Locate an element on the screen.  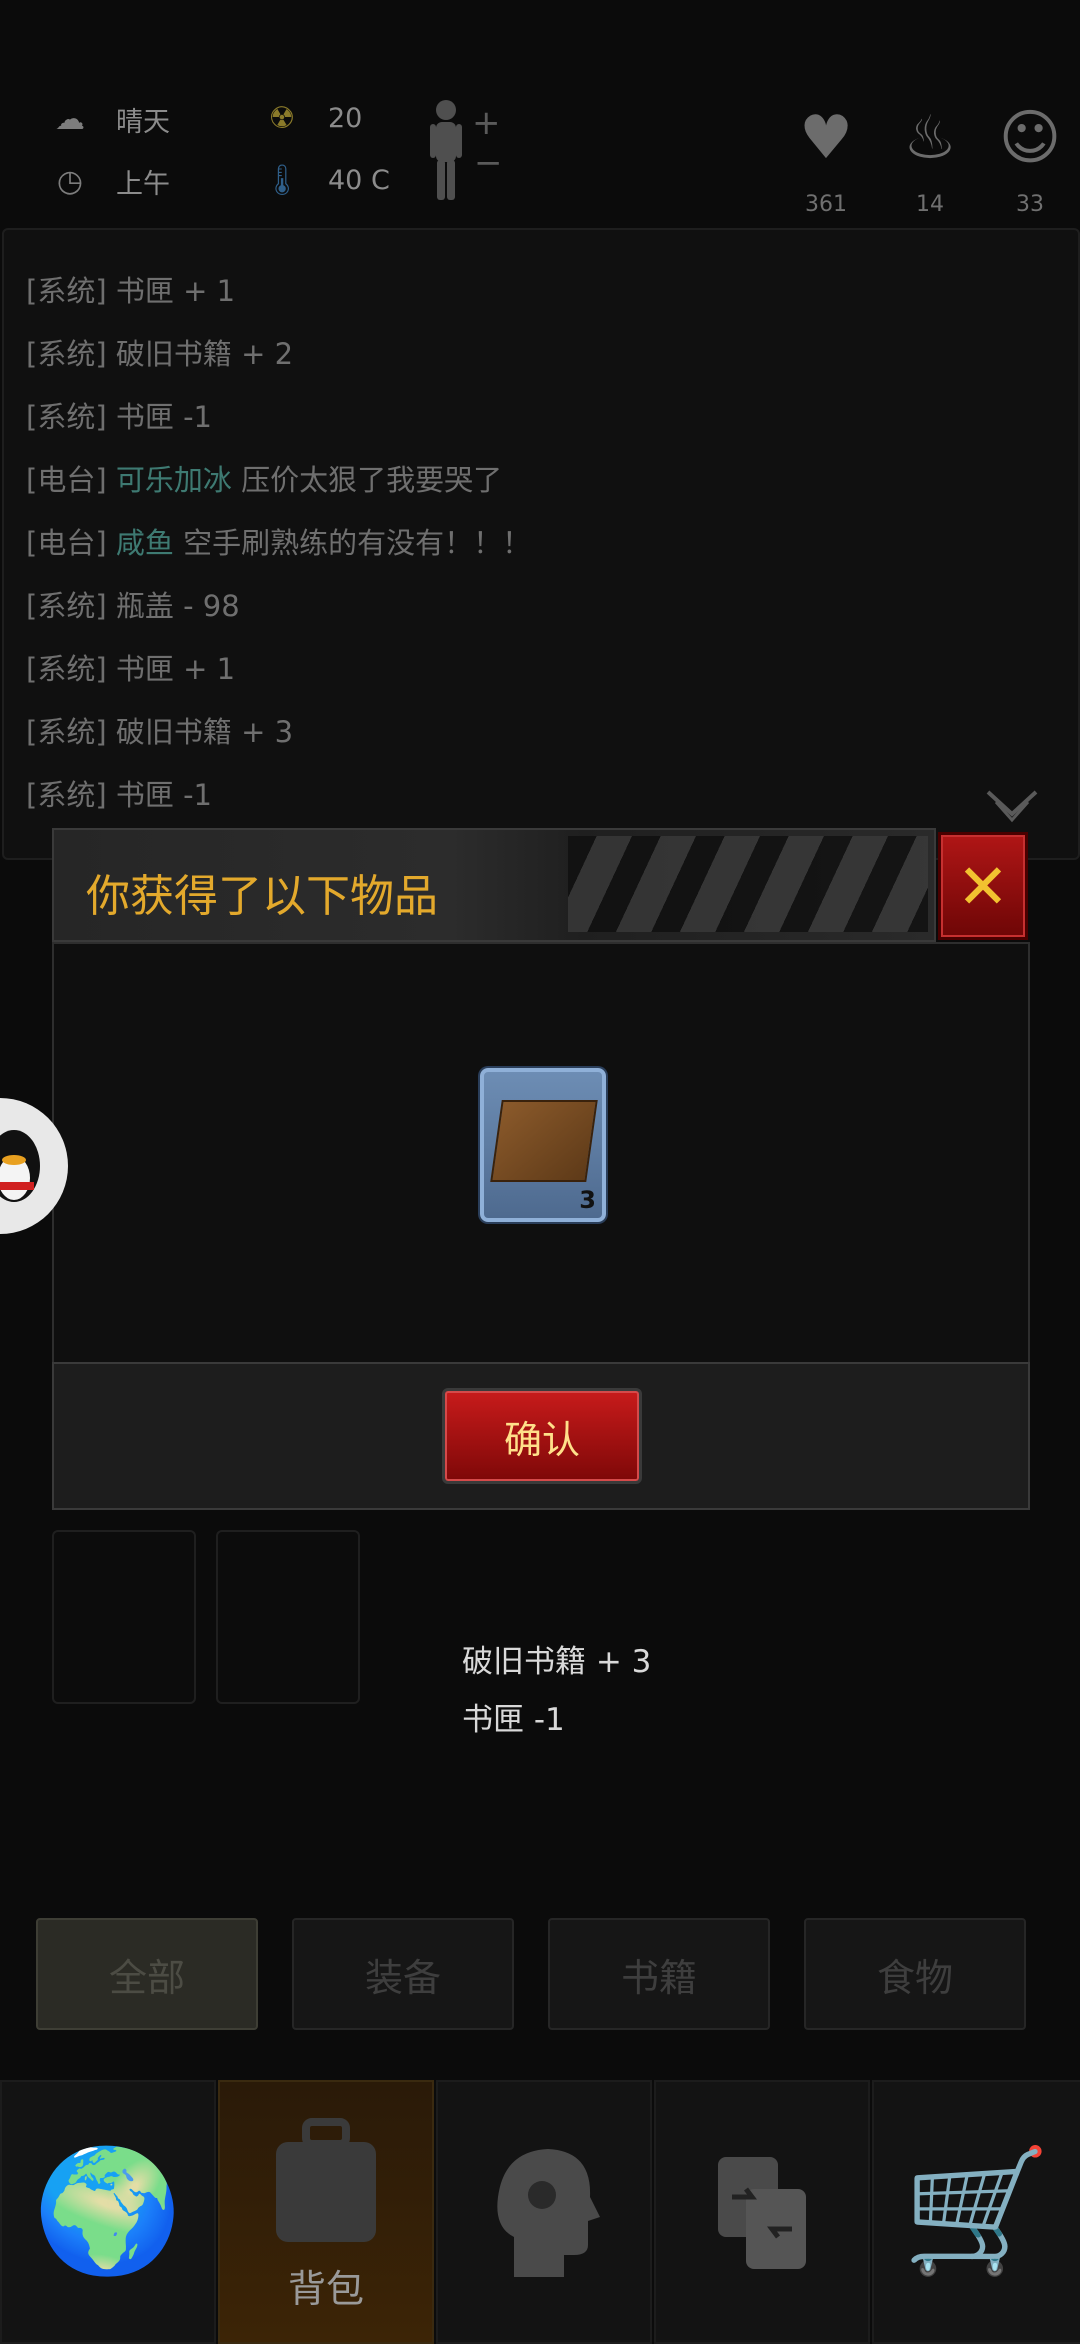
temperature-value: 40 C is located at coordinates (359, 180).